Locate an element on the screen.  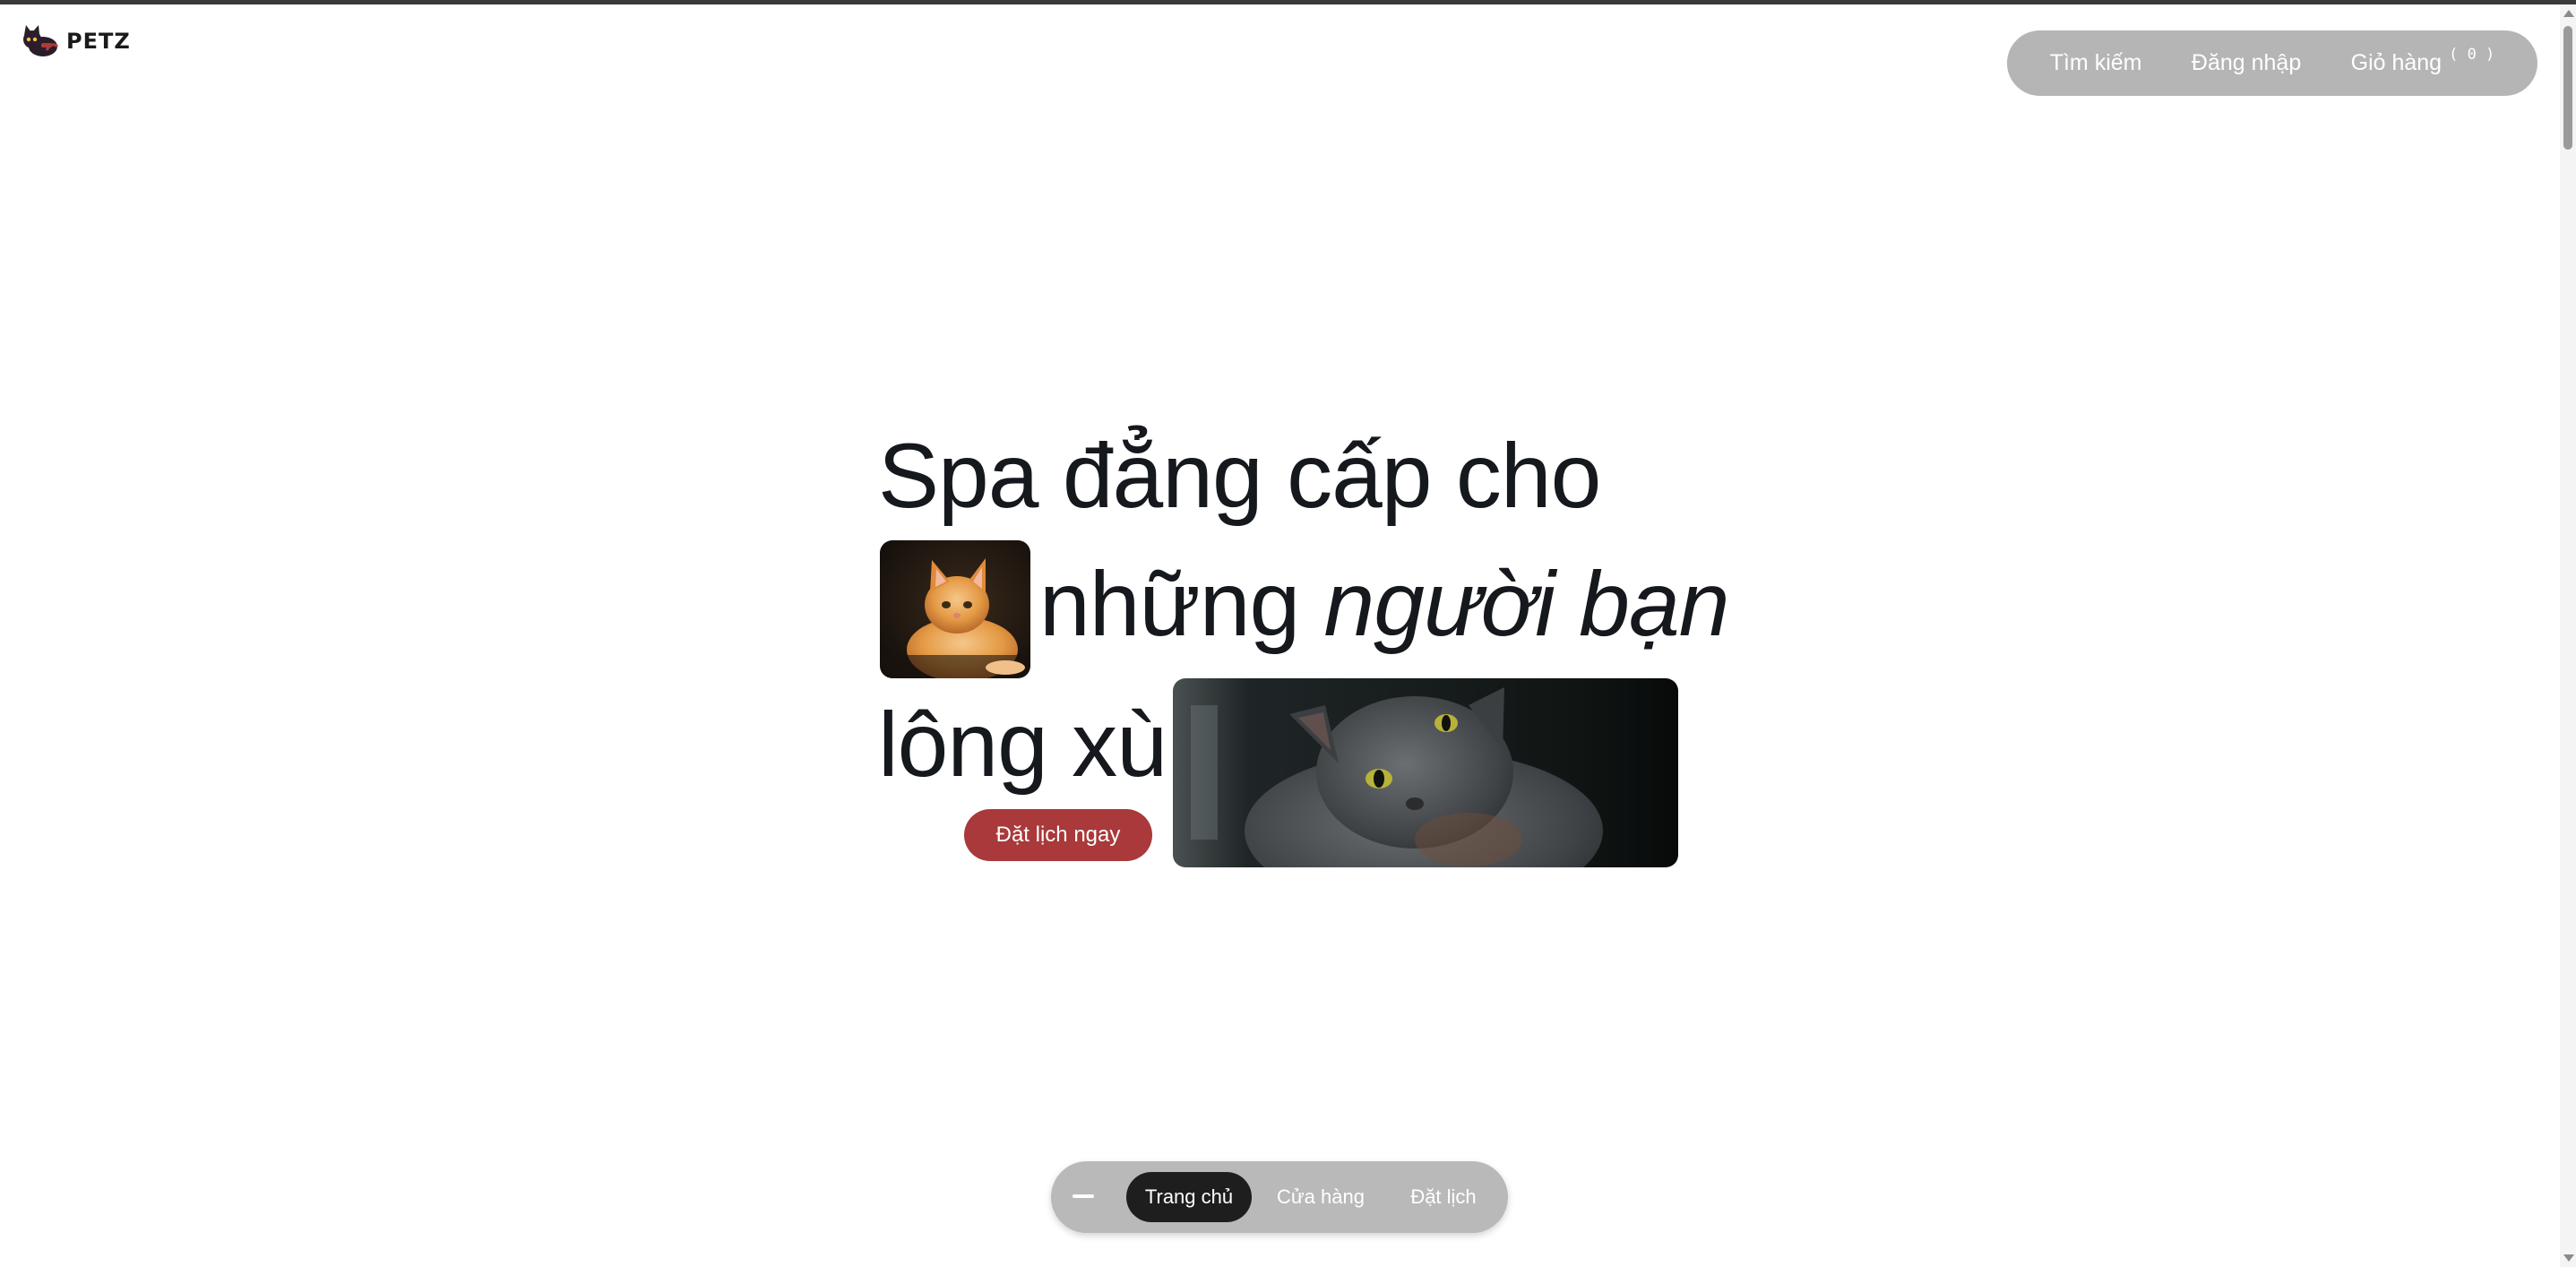
brand-logo: PETZ is located at coordinates (75, 41).